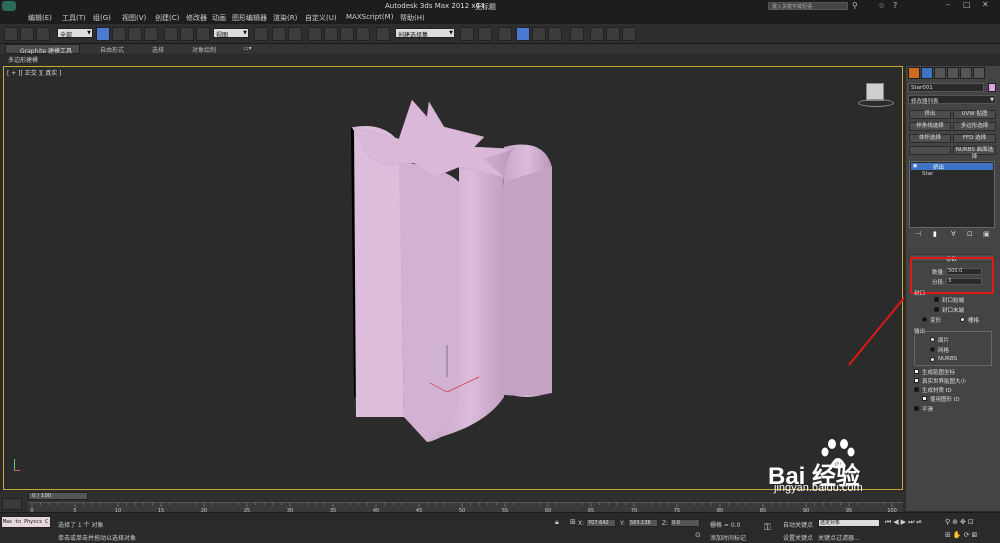  What do you see at coordinates (203, 34) in the screenshot?
I see `scale-icon` at bounding box center [203, 34].